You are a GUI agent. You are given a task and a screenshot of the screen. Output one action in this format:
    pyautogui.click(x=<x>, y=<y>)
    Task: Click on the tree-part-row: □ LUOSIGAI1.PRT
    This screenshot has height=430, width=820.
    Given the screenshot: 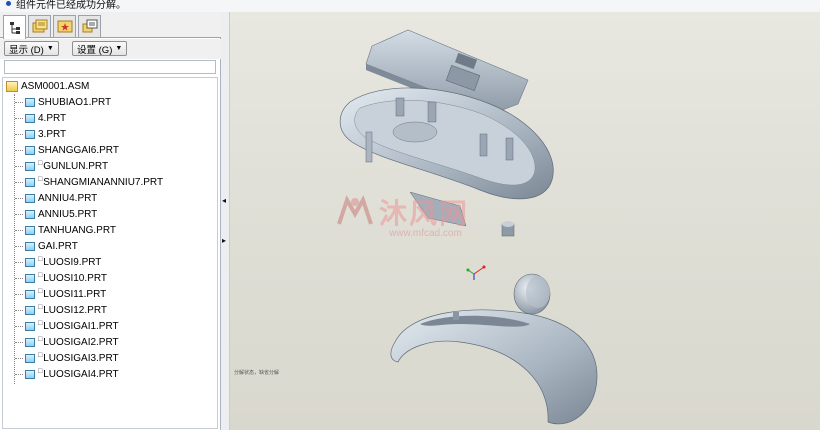 What is the action you would take?
    pyautogui.click(x=67, y=326)
    